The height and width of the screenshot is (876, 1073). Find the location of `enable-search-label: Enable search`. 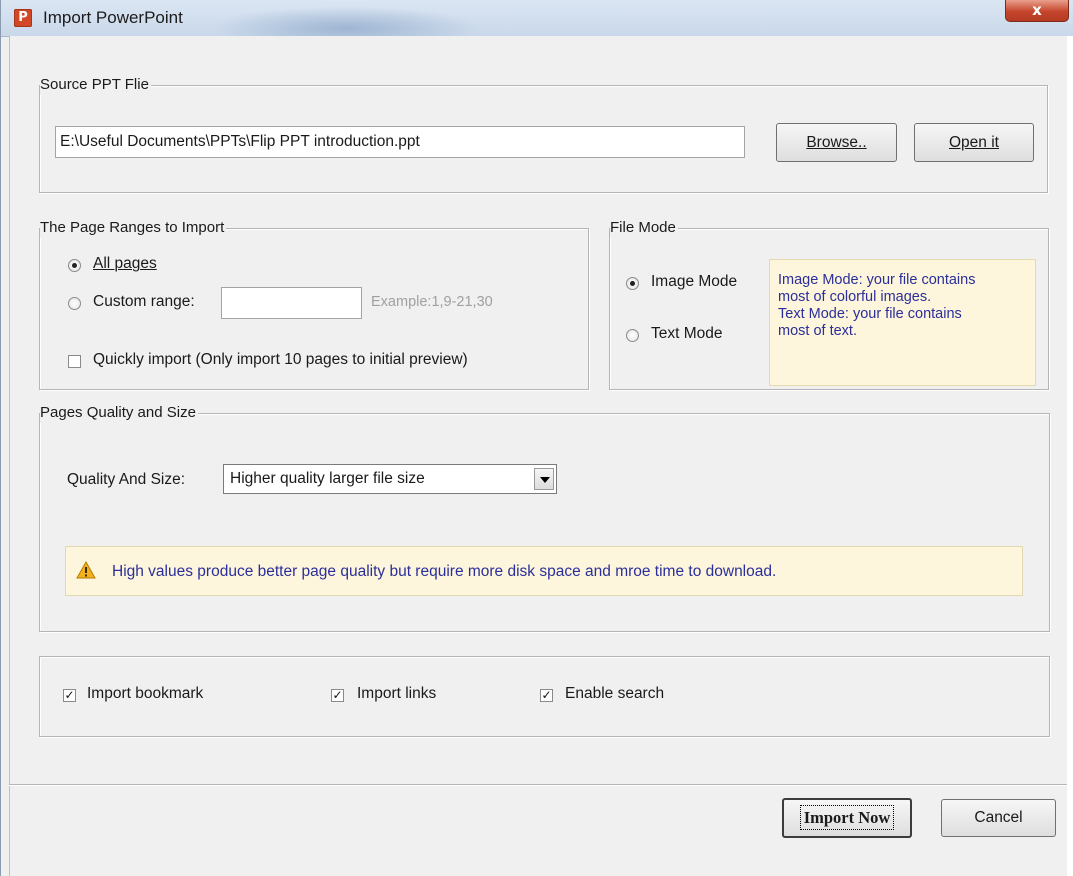

enable-search-label: Enable search is located at coordinates (614, 694).